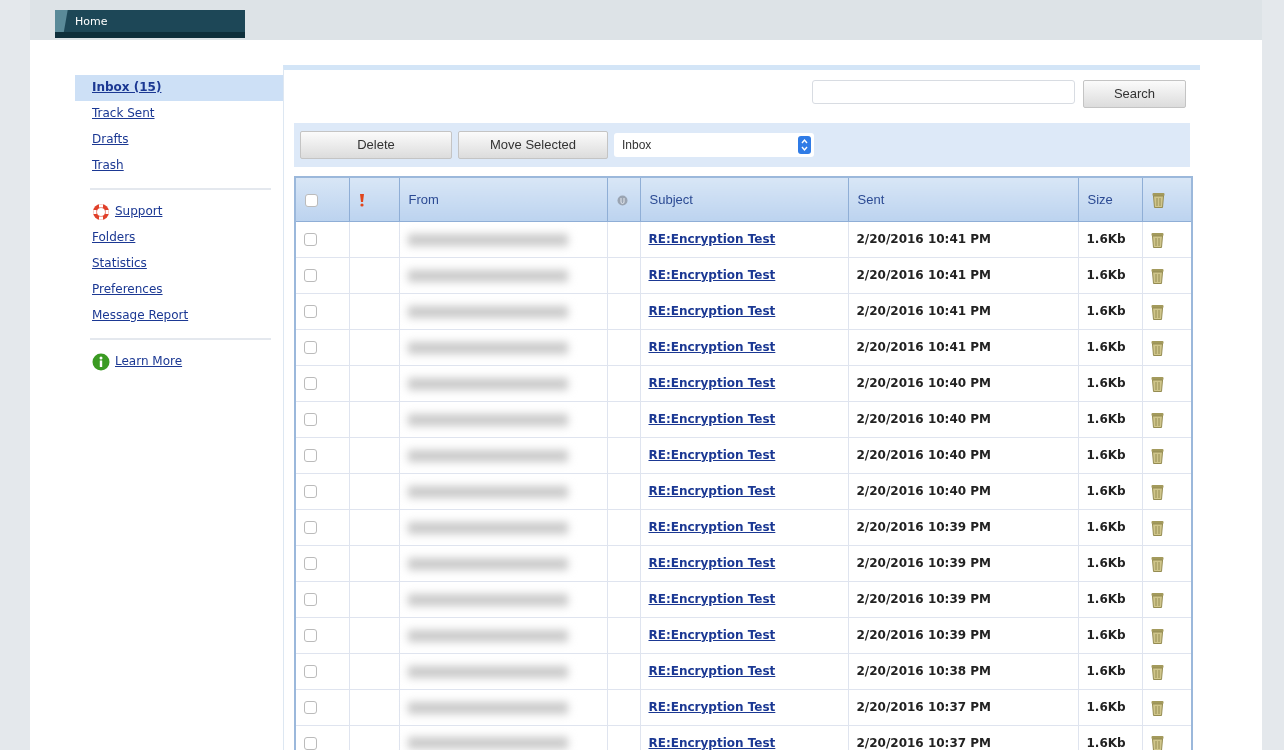  Describe the element at coordinates (101, 361) in the screenshot. I see `info-icon` at that location.